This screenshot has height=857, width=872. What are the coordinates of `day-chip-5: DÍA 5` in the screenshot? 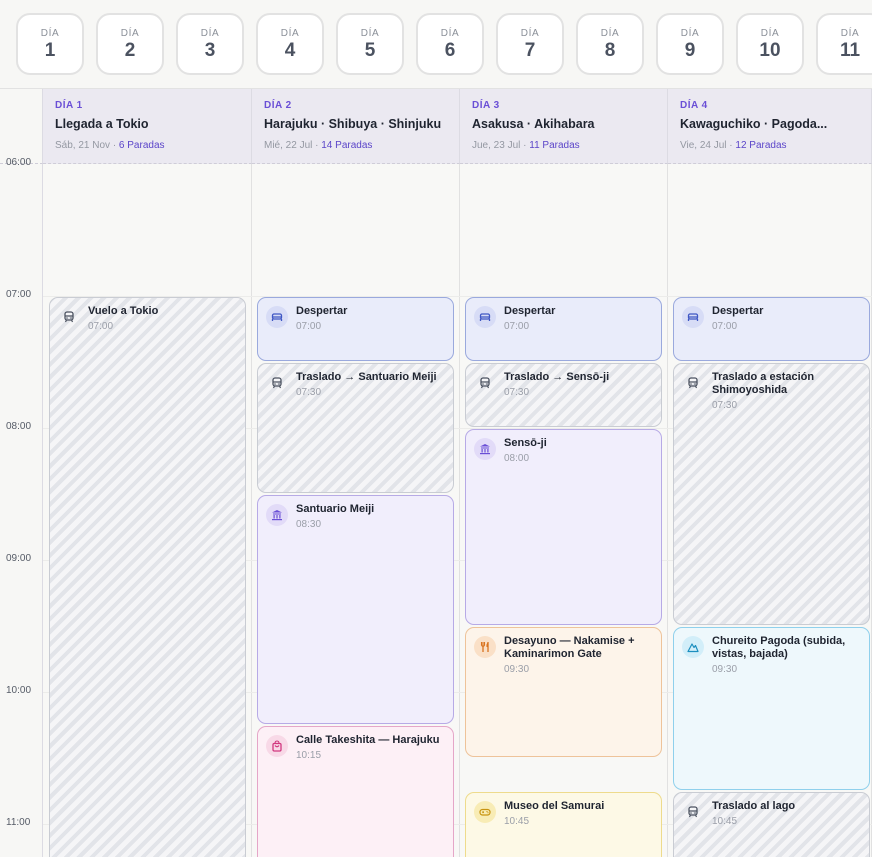 It's located at (370, 44).